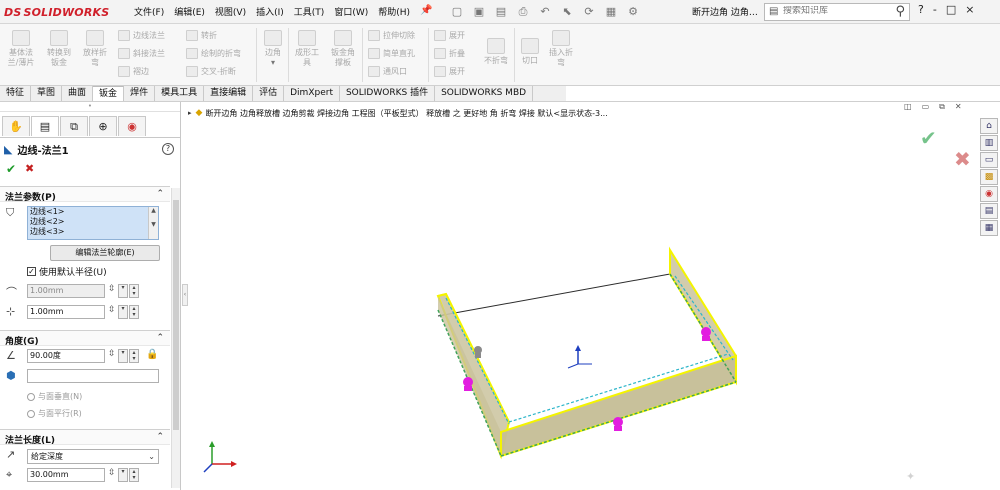  Describe the element at coordinates (388, 93) in the screenshot. I see `tab-9: SOLIDWORKS 插件` at that location.